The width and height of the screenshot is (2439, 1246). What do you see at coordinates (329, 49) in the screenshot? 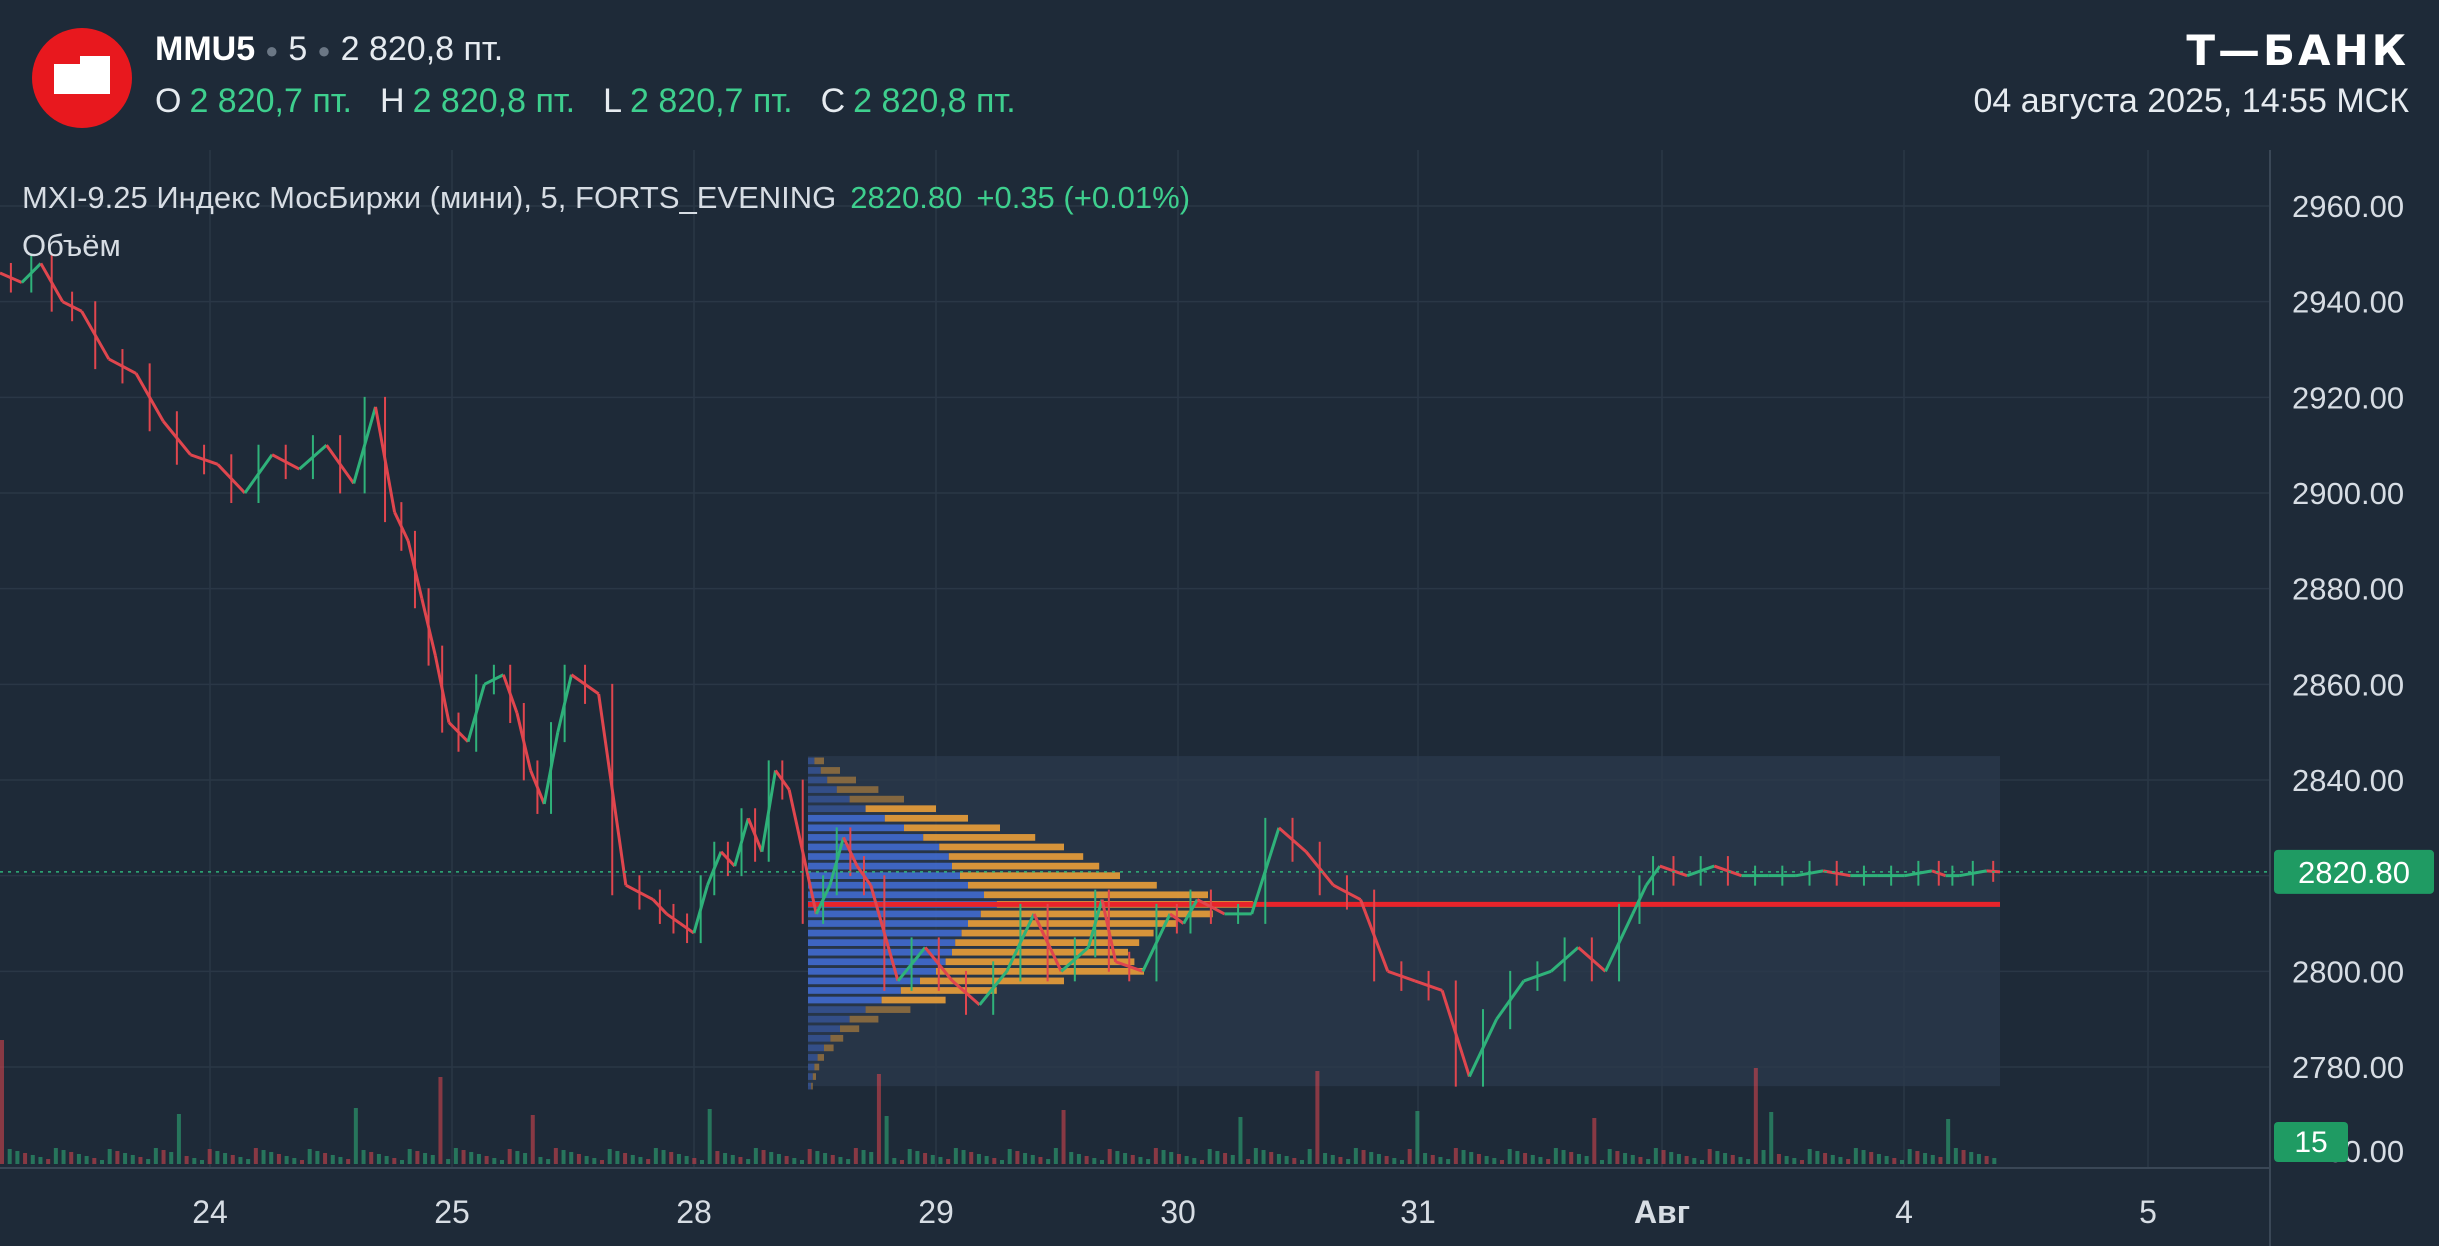
I see `ticker-line: MMU5 ● 5 ● 2 820,8 пт.` at bounding box center [329, 49].